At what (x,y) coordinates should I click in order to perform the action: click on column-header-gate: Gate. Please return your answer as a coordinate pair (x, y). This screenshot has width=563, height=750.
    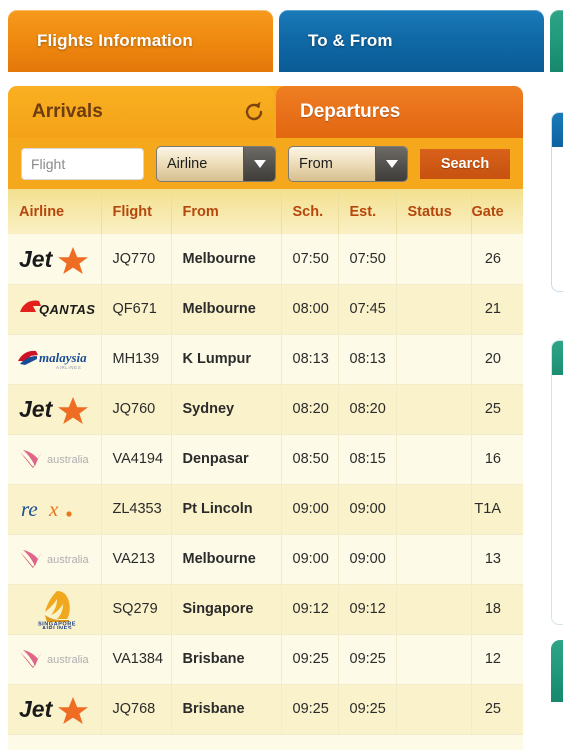
    Looking at the image, I should click on (497, 211).